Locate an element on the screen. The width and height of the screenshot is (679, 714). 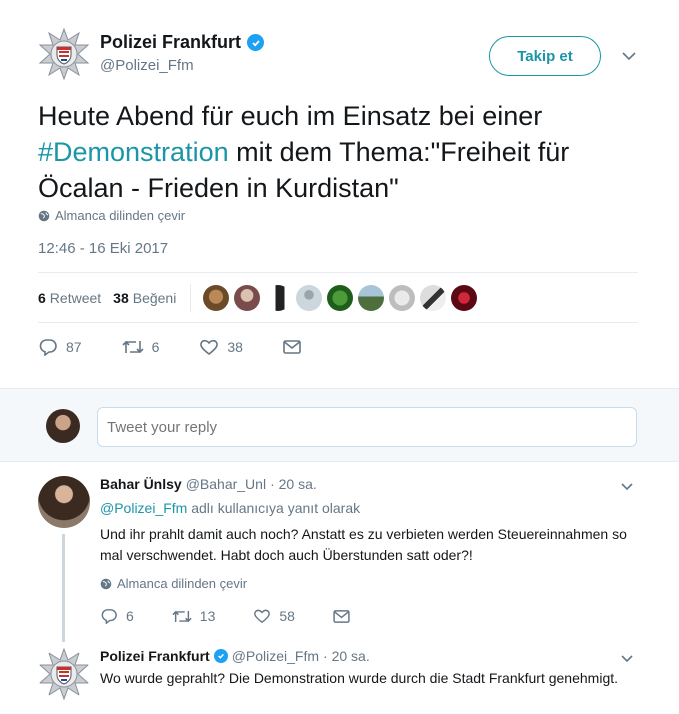
follow-button: Takip et is located at coordinates (545, 56).